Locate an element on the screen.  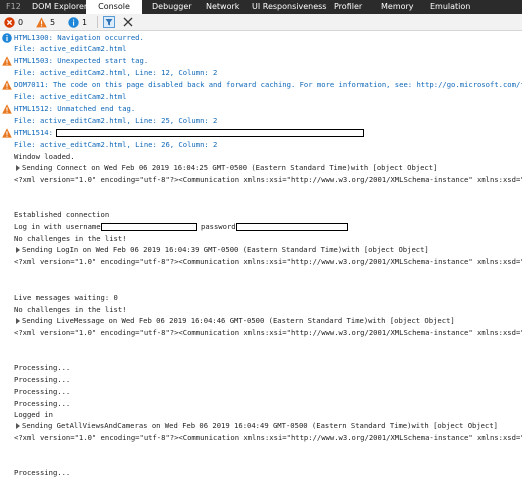
warning-count: 5 is located at coordinates (53, 22).